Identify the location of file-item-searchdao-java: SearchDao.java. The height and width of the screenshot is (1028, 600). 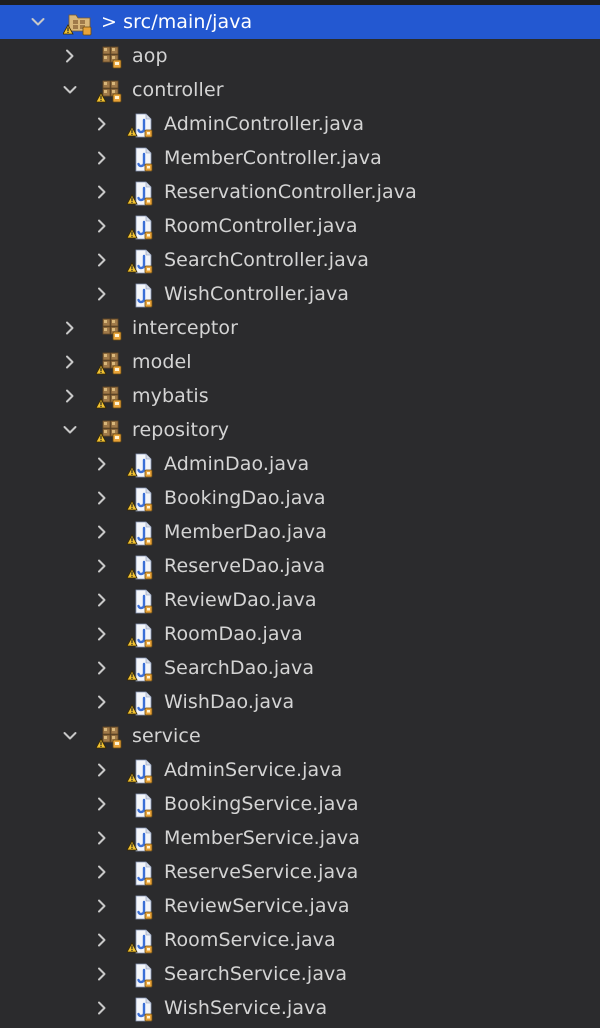
(300, 668).